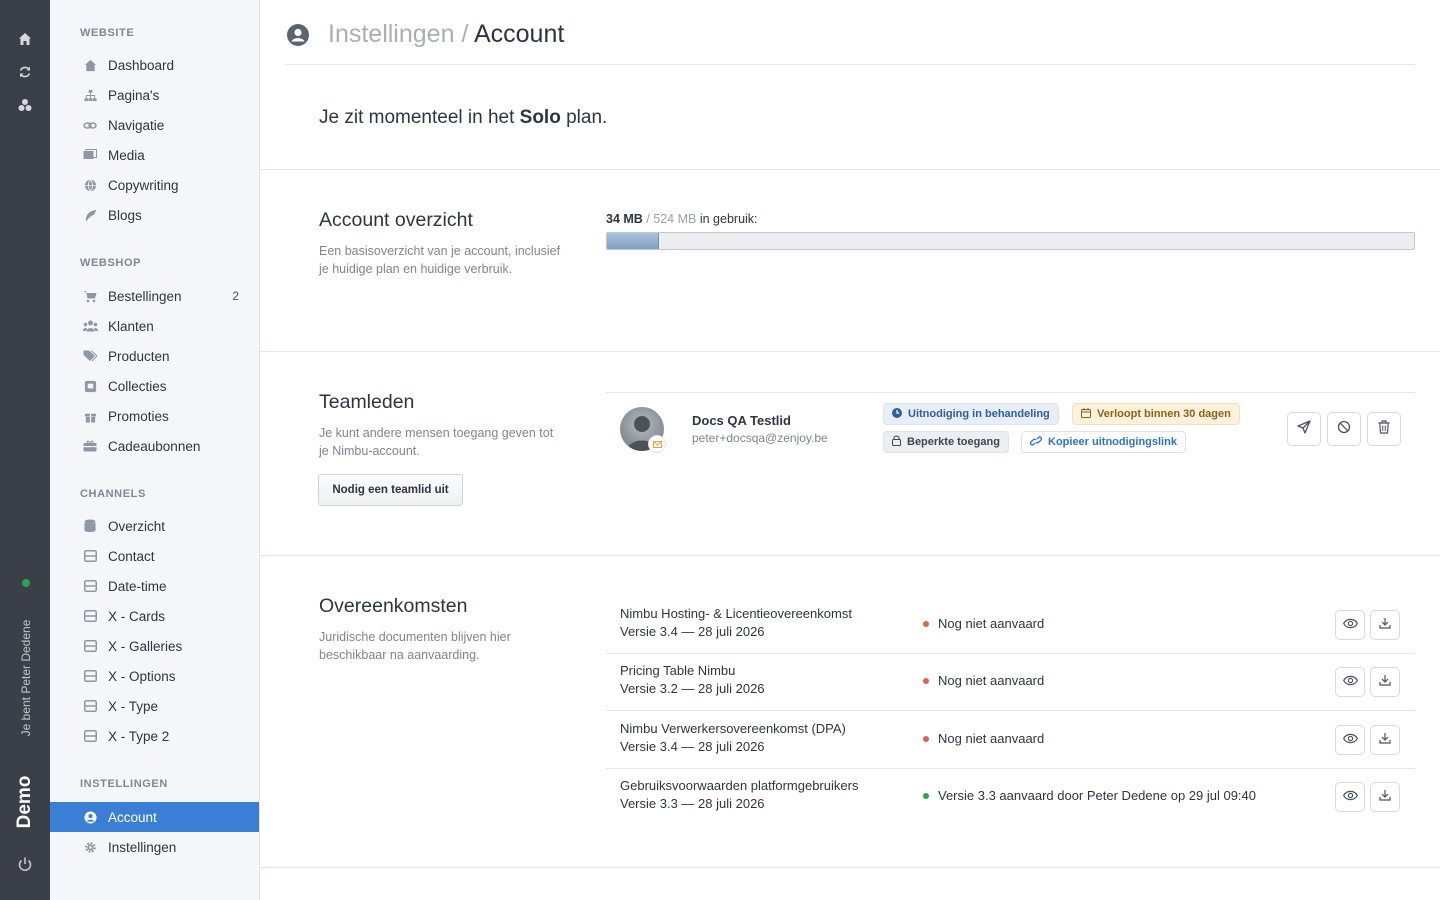 The width and height of the screenshot is (1440, 900). Describe the element at coordinates (633, 241) in the screenshot. I see `storage-usage-fill` at that location.